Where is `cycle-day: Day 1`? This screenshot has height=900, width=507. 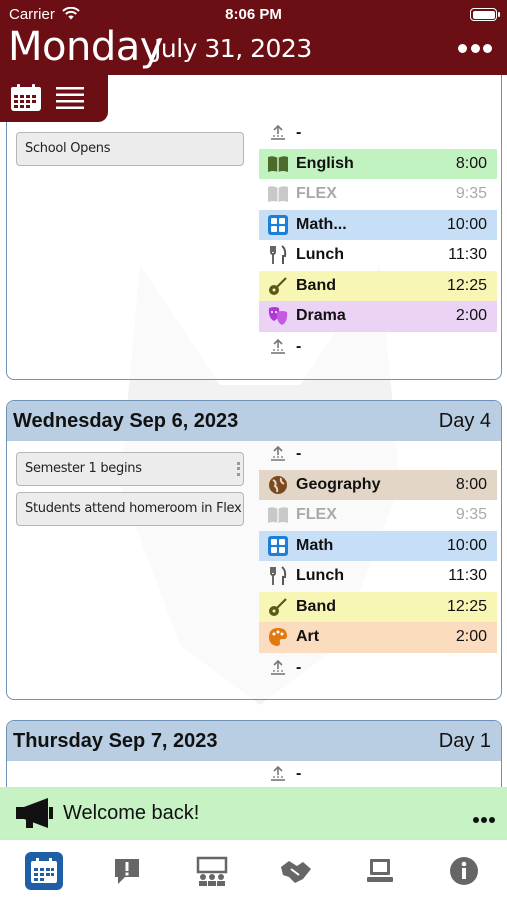 cycle-day: Day 1 is located at coordinates (464, 740).